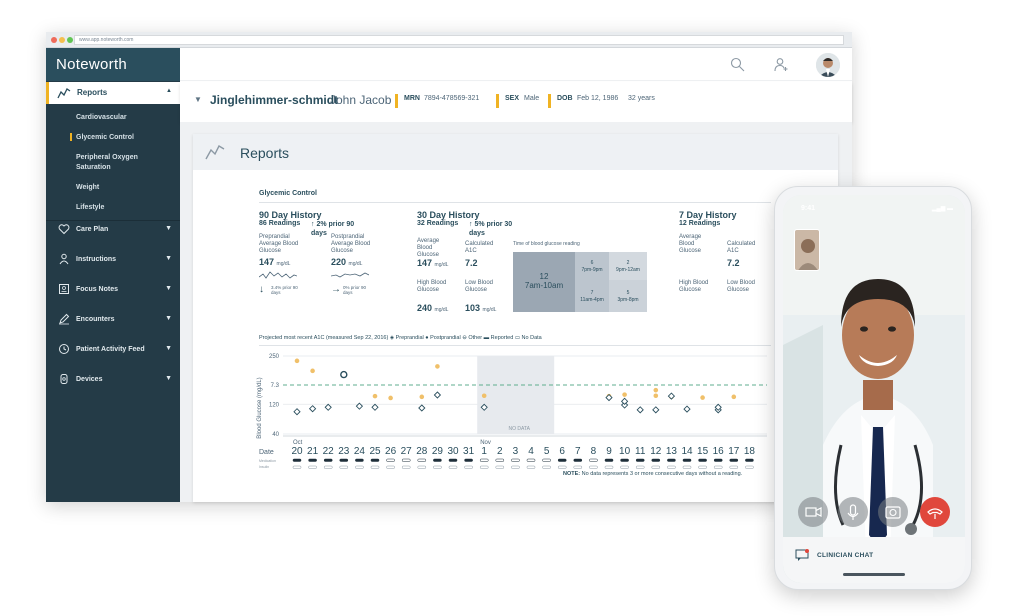 The image size is (1024, 616). What do you see at coordinates (853, 512) in the screenshot?
I see `mute-button` at bounding box center [853, 512].